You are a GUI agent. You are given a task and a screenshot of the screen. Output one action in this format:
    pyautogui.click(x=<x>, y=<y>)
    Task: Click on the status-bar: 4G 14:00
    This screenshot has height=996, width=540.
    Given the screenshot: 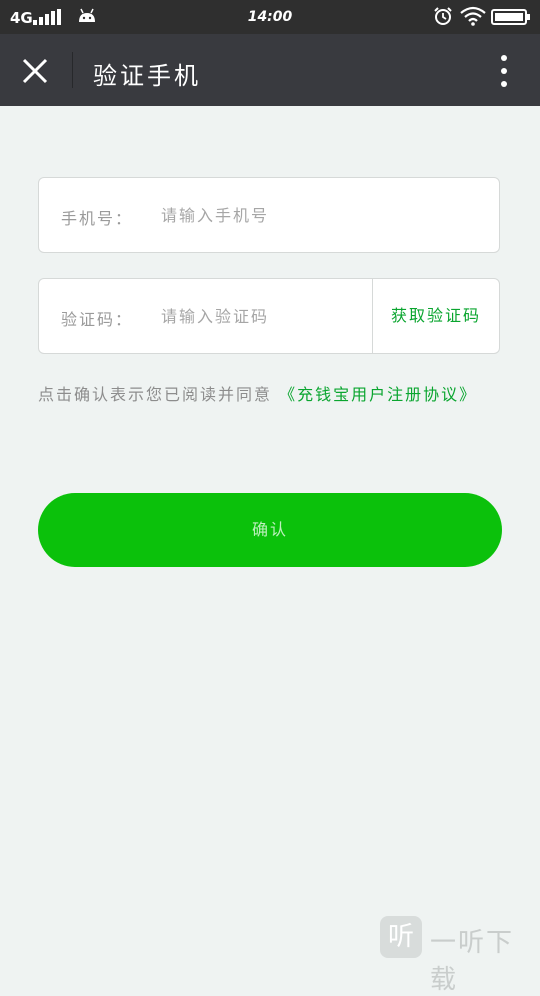 What is the action you would take?
    pyautogui.click(x=270, y=17)
    